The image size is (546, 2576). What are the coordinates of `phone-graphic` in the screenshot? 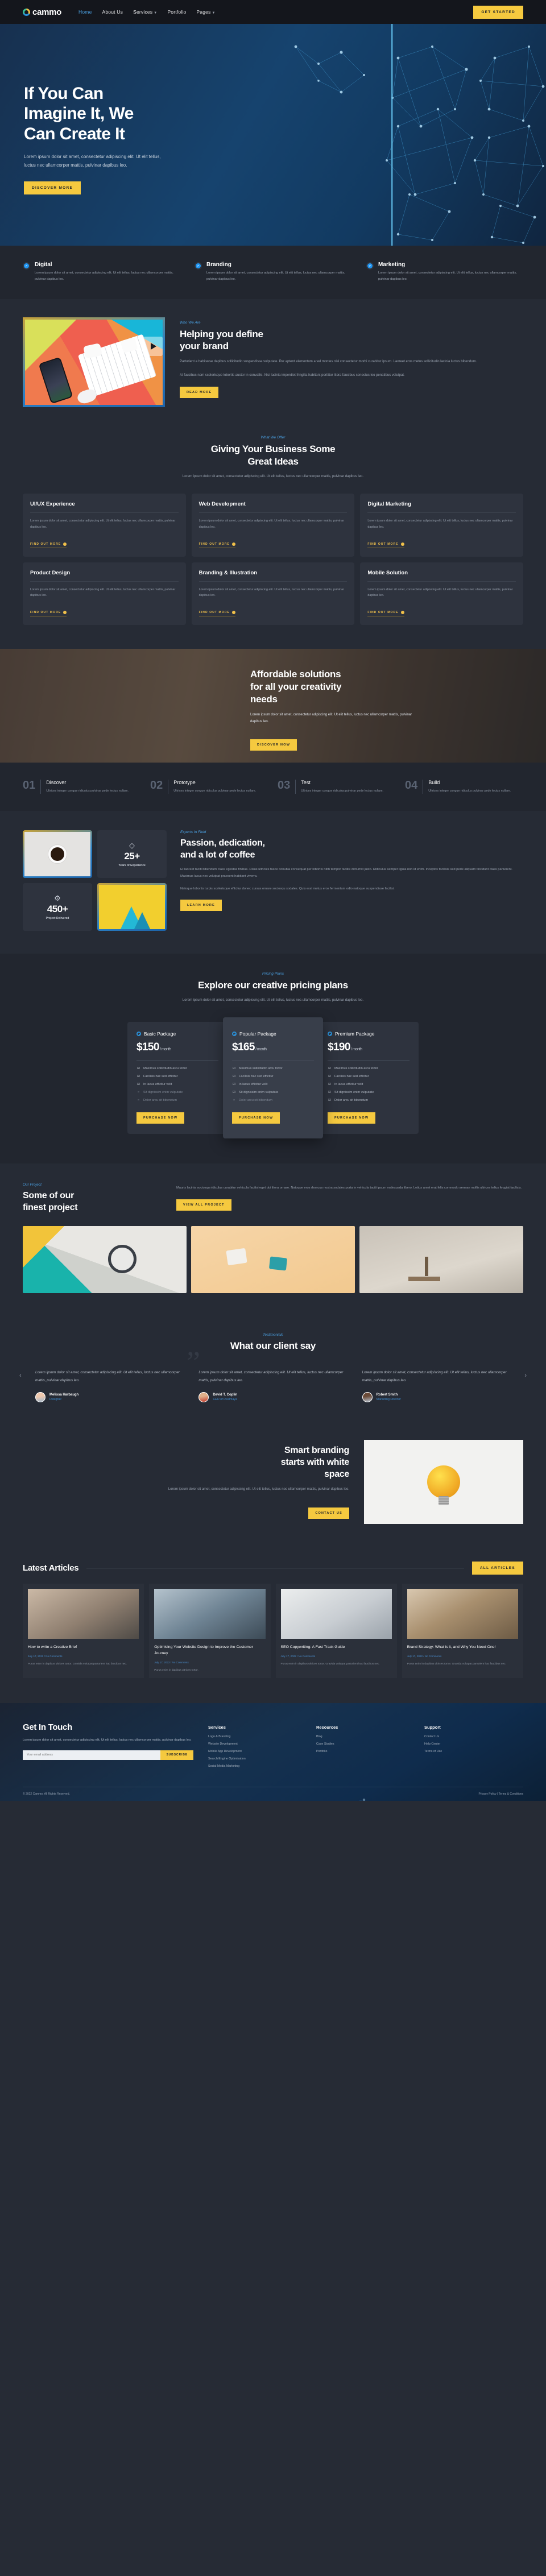 It's located at (55, 380).